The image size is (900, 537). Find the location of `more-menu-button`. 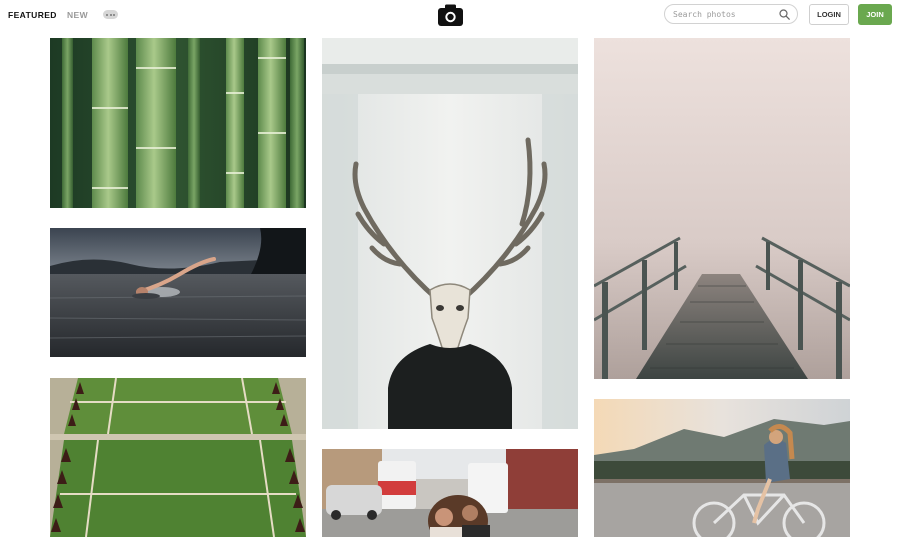

more-menu-button is located at coordinates (110, 14).